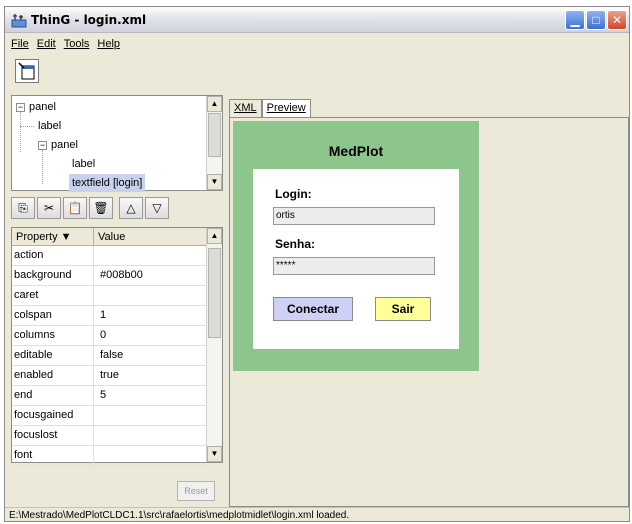 This screenshot has width=632, height=524. I want to click on copy-icon: ⎘, so click(23, 207).